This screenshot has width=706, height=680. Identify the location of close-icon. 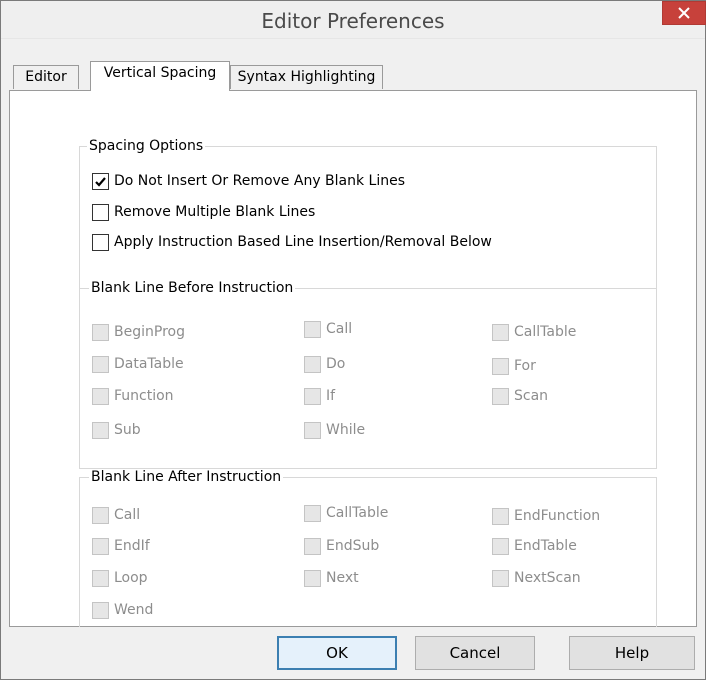
(684, 13).